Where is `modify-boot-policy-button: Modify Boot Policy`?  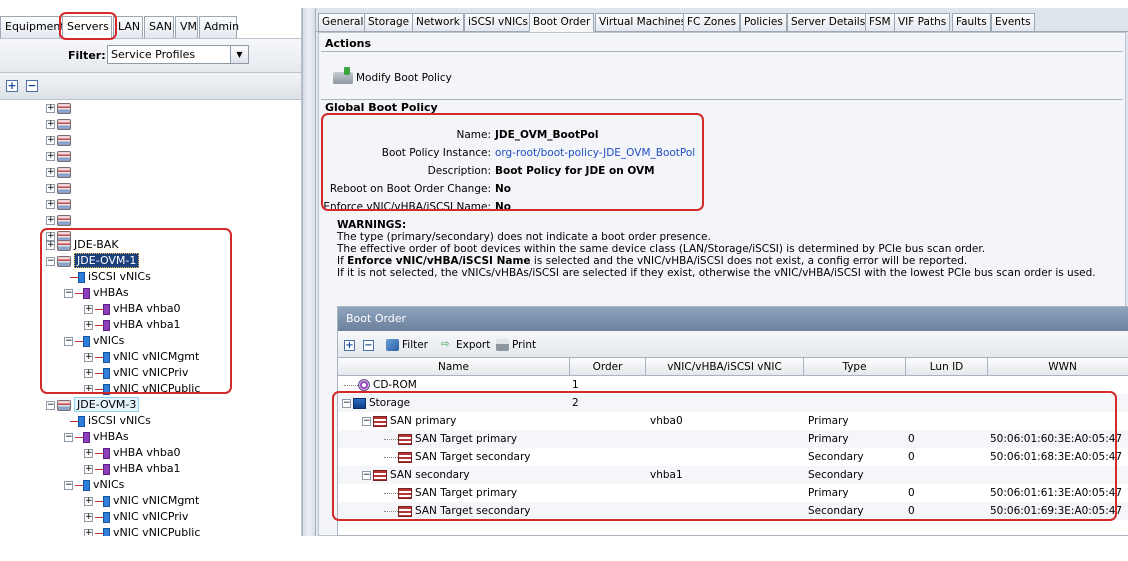 modify-boot-policy-button: Modify Boot Policy is located at coordinates (392, 77).